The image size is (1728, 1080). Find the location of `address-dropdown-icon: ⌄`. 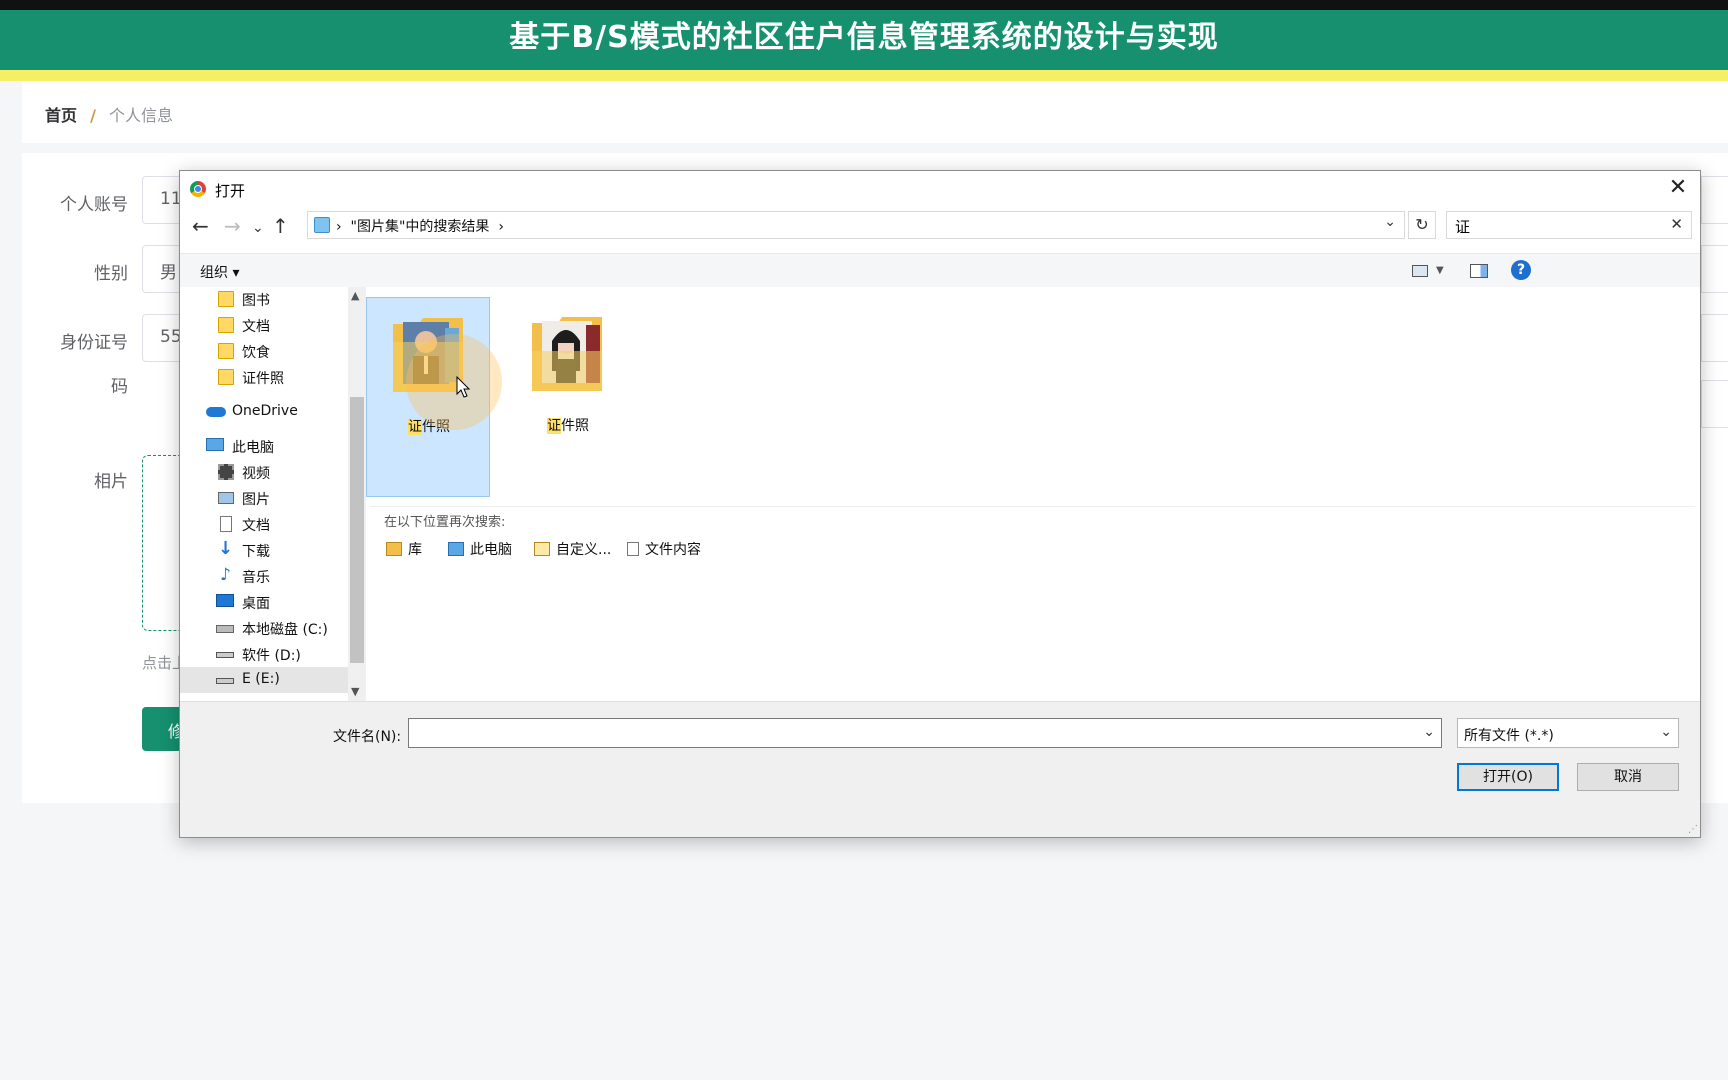

address-dropdown-icon: ⌄ is located at coordinates (1390, 222).